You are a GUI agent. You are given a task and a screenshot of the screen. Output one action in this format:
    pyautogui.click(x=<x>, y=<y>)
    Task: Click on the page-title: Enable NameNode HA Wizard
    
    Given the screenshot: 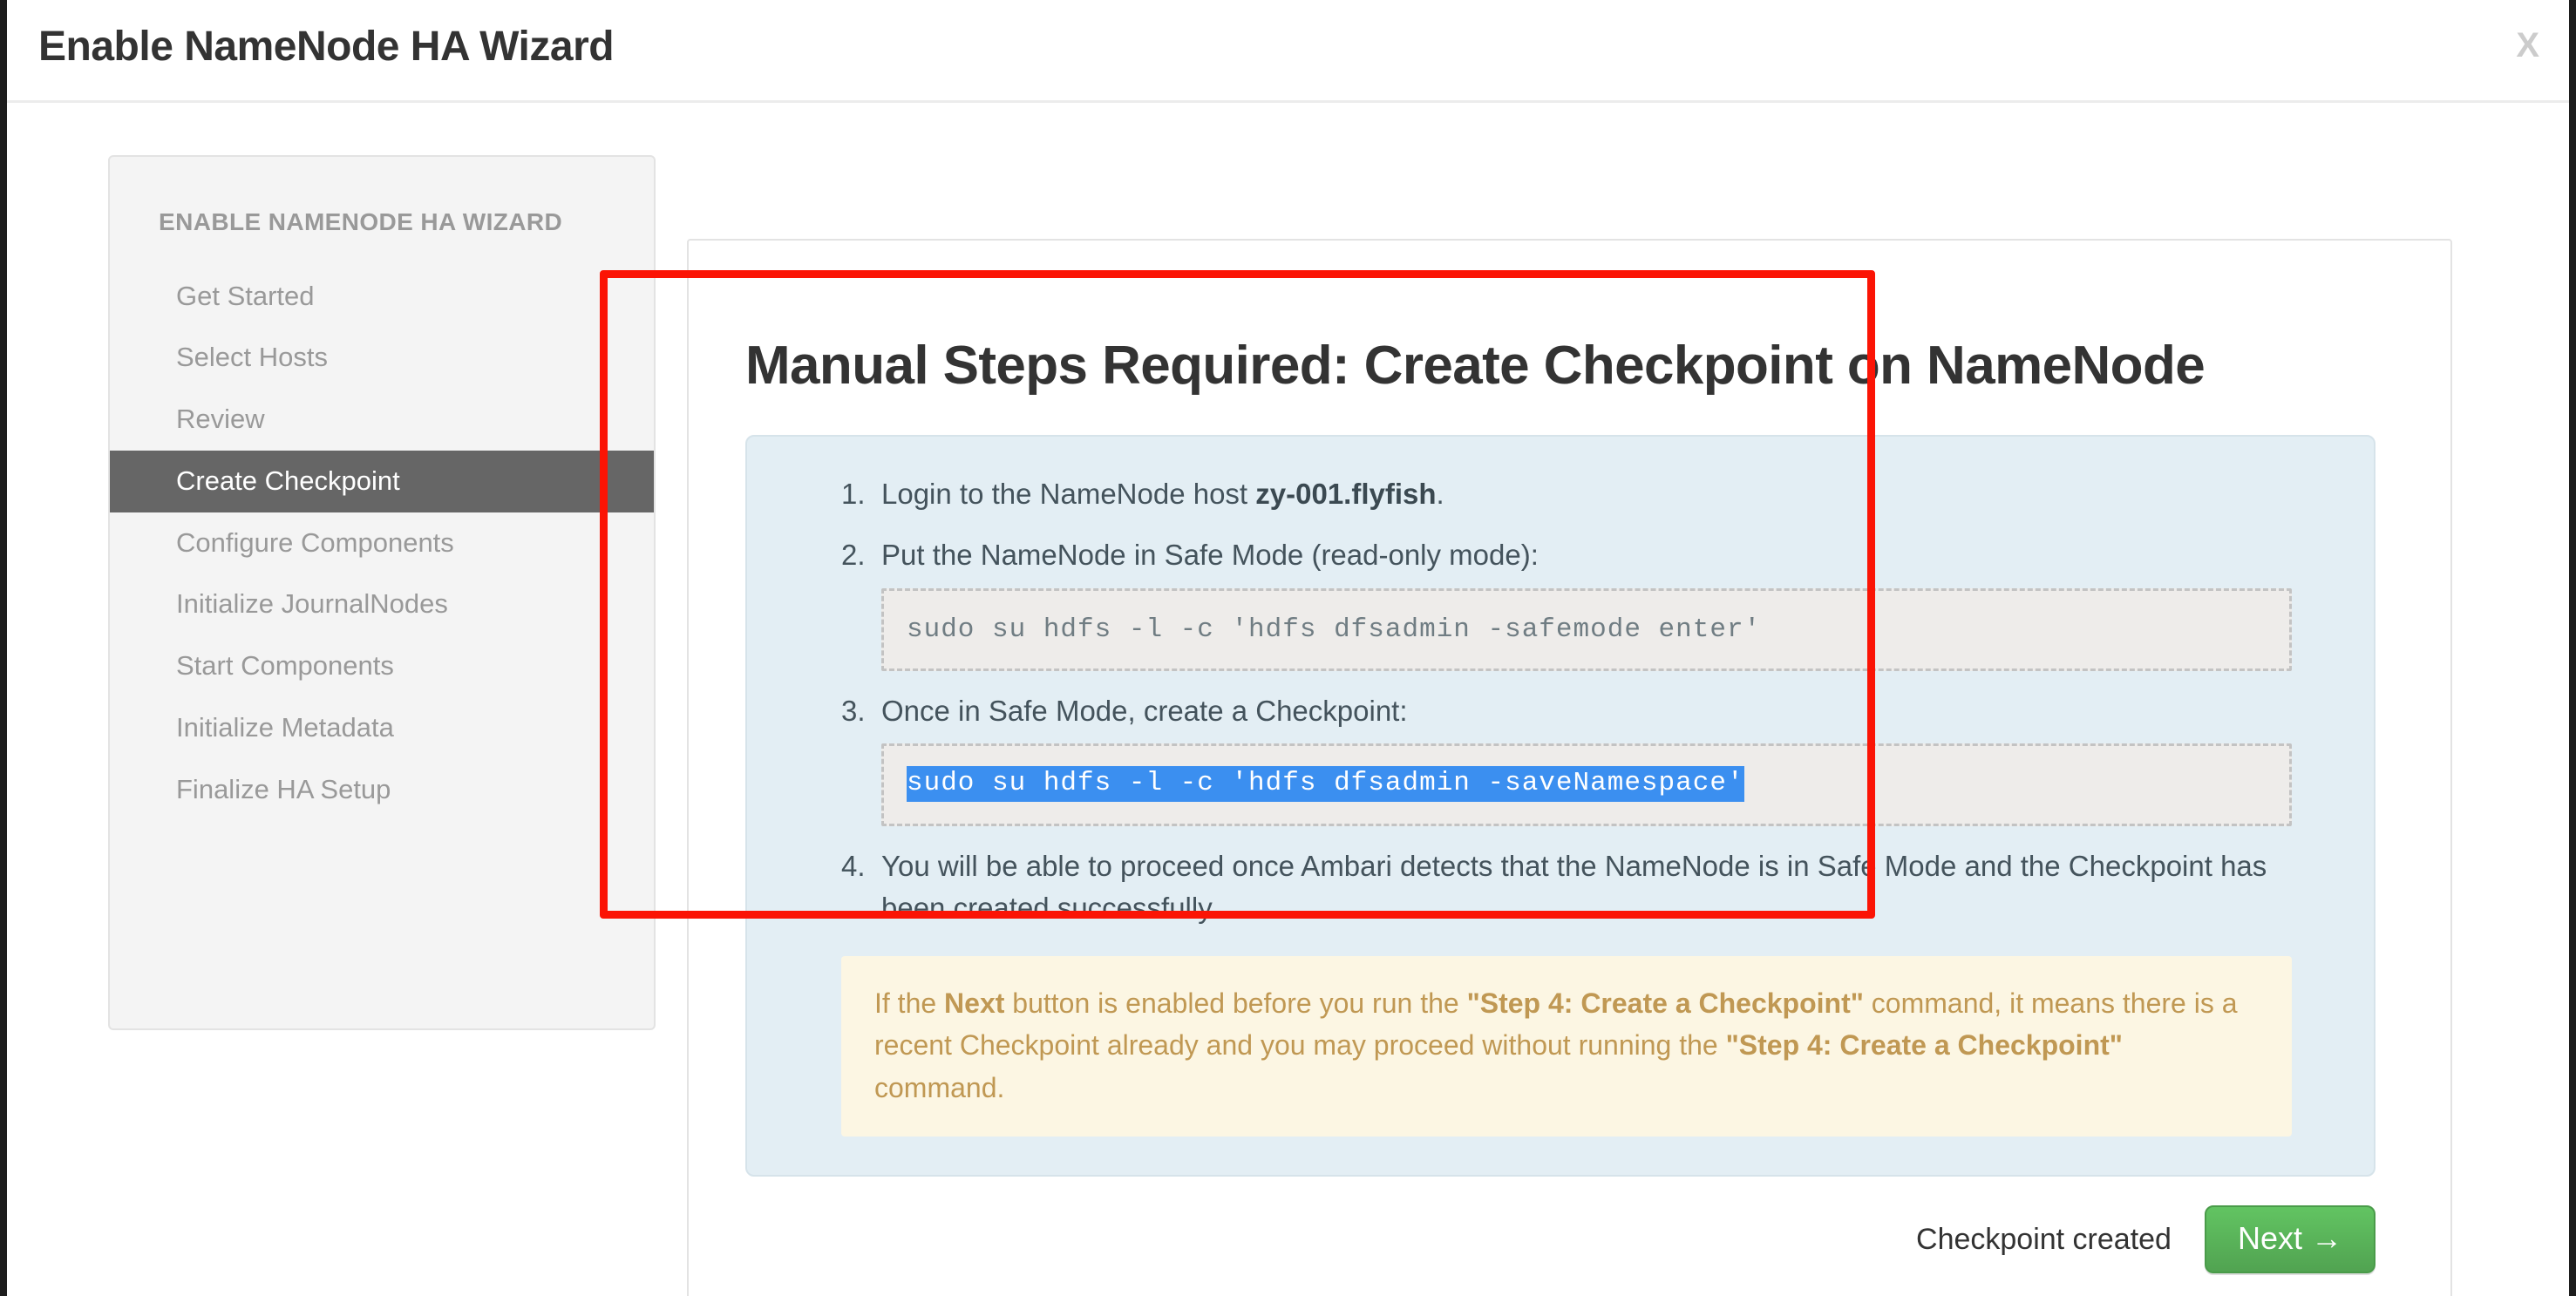 What is the action you would take?
    pyautogui.click(x=326, y=47)
    